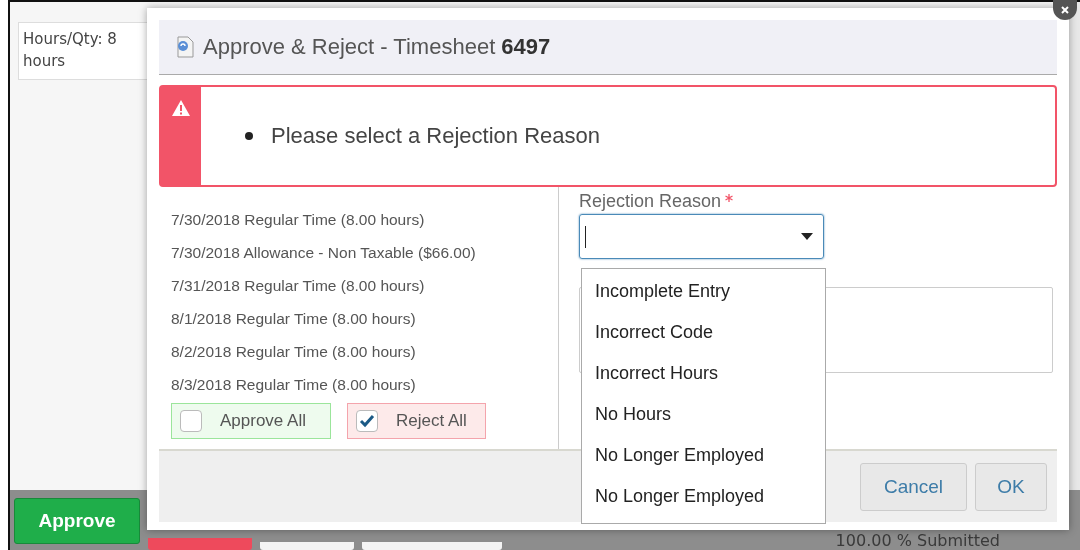  Describe the element at coordinates (294, 385) in the screenshot. I see `entry-text: 8/3/2018 Regular Time (8.00 hours)` at that location.